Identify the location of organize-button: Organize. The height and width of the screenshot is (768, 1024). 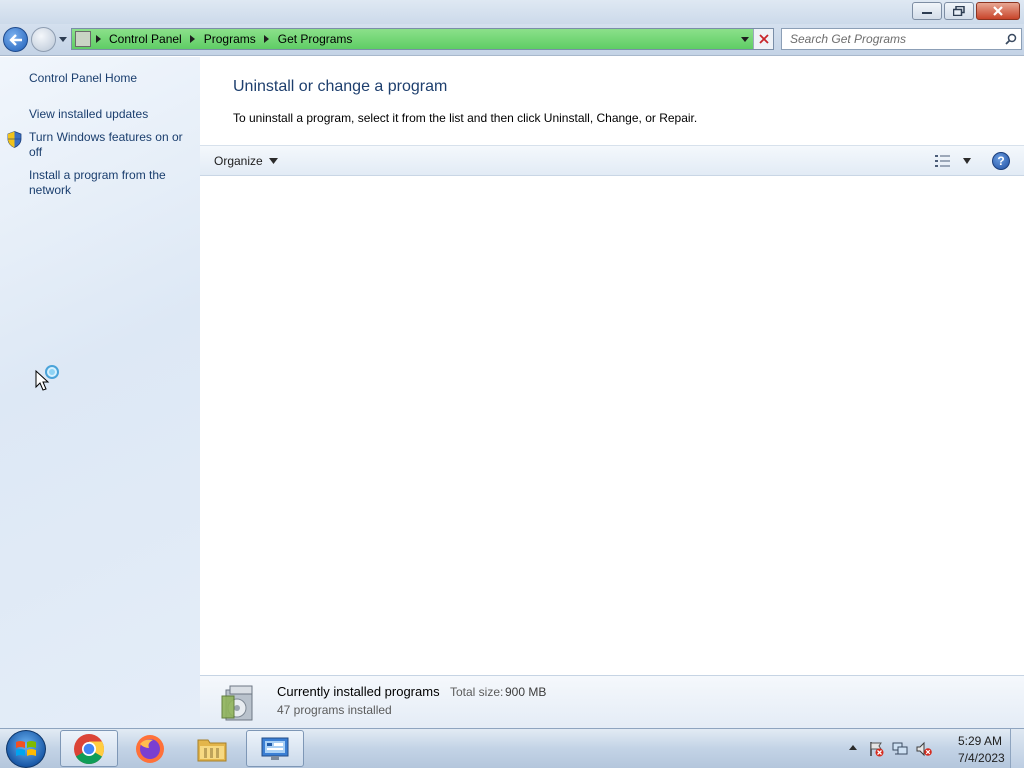
(246, 161).